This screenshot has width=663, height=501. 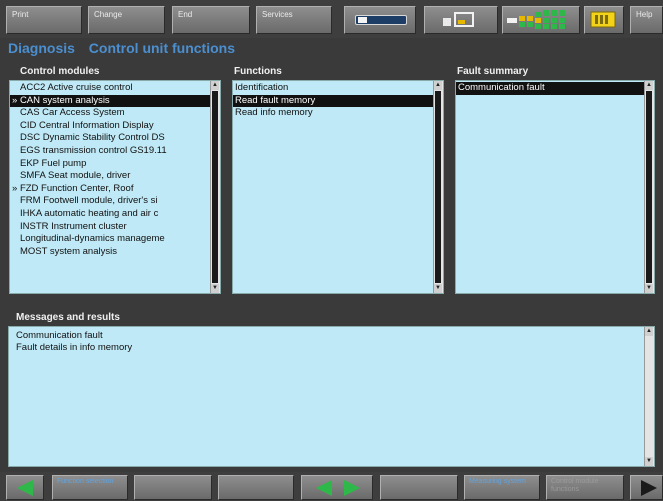 What do you see at coordinates (126, 20) in the screenshot?
I see `change-button: Change` at bounding box center [126, 20].